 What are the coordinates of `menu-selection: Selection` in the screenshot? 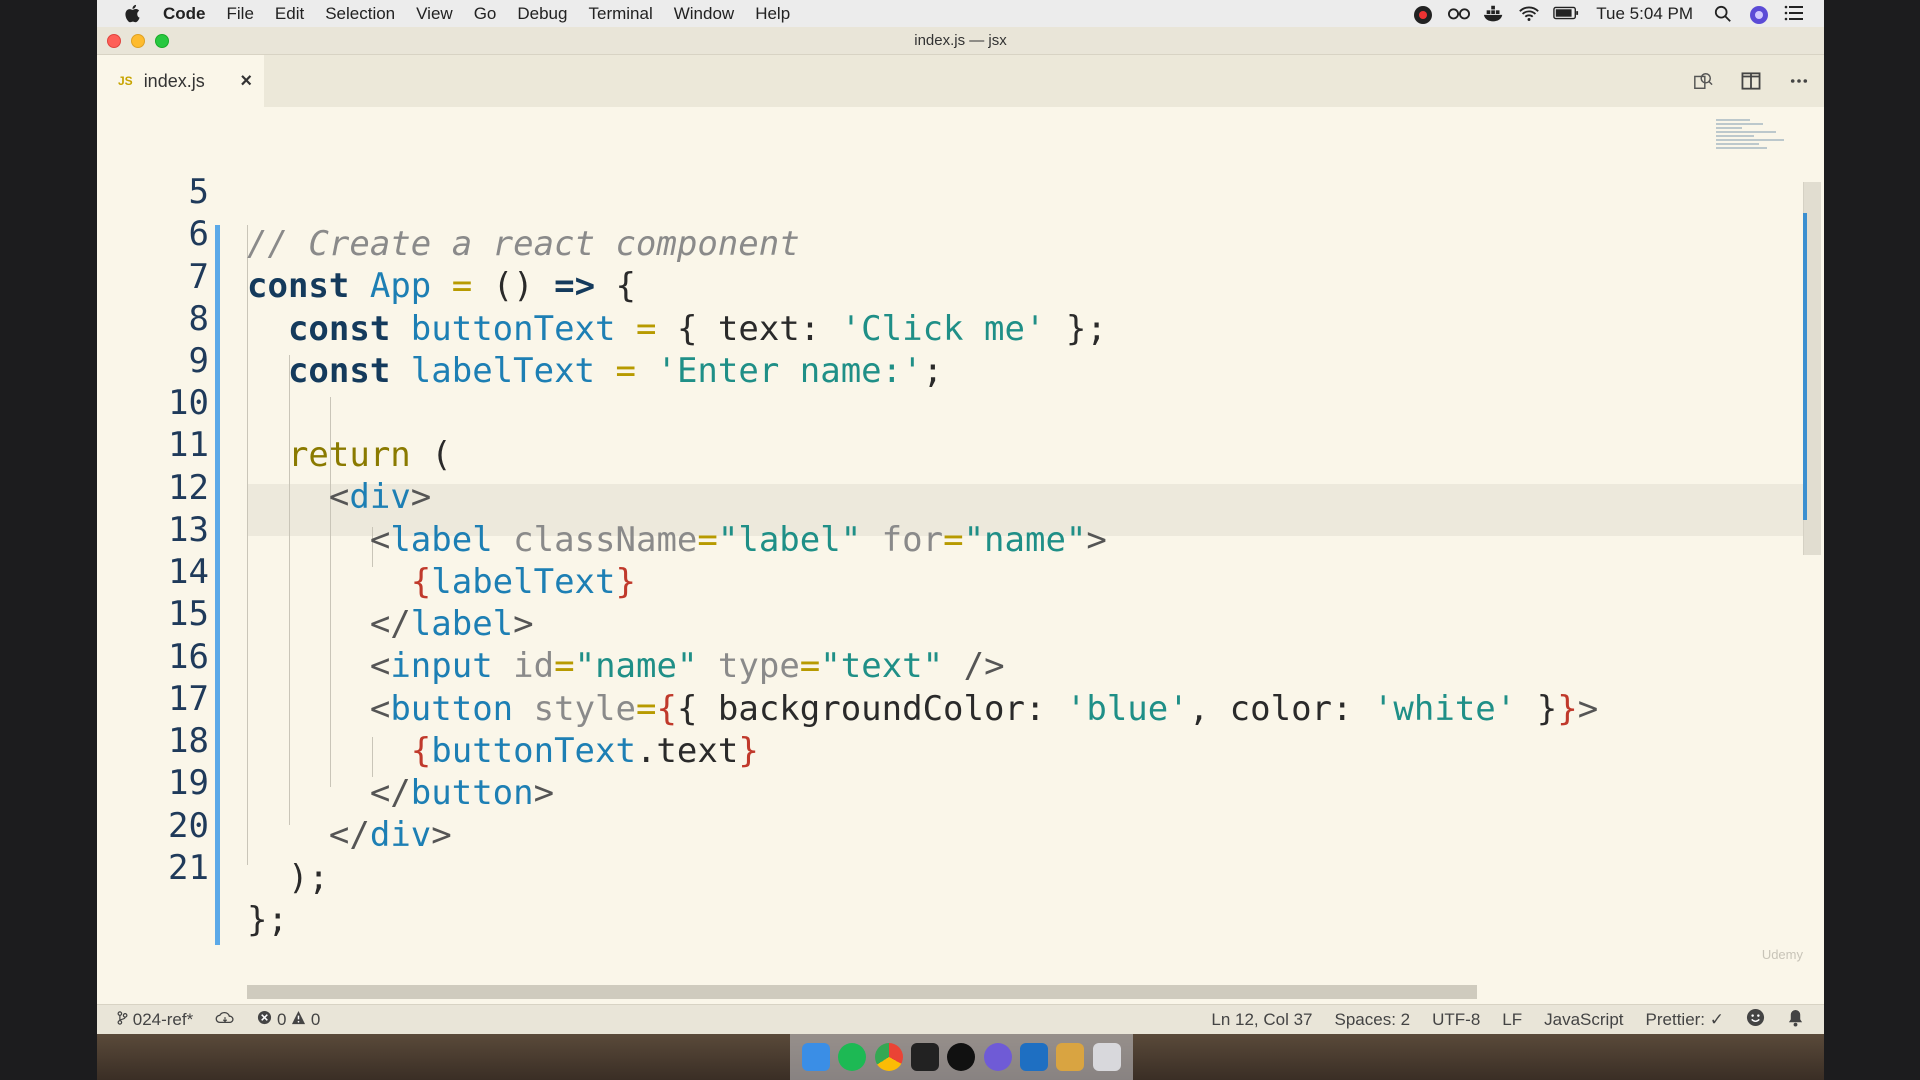 It's located at (360, 14).